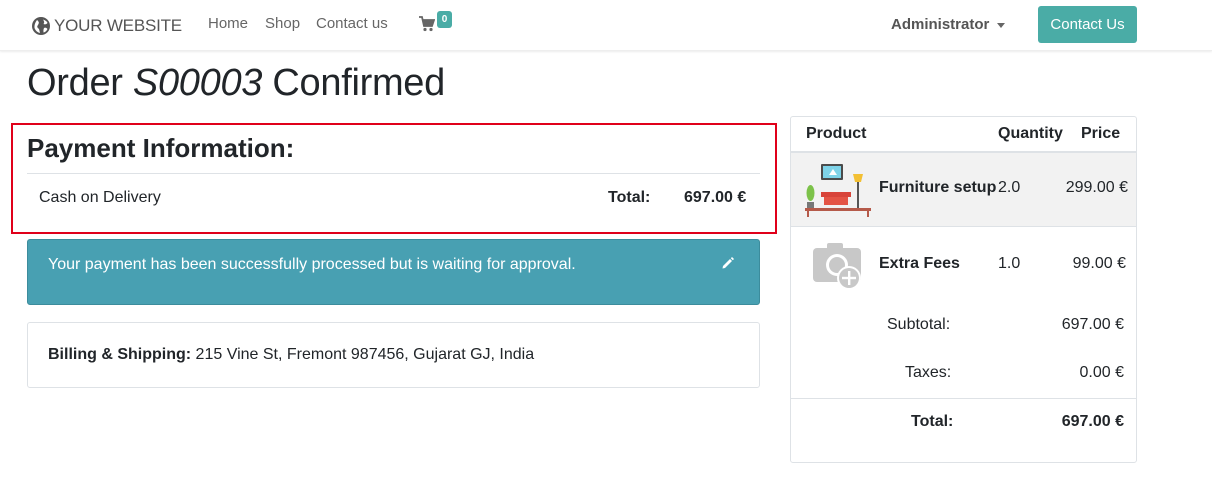 This screenshot has width=1212, height=503. What do you see at coordinates (358, 83) in the screenshot?
I see `title-suffix: Confirmed` at bounding box center [358, 83].